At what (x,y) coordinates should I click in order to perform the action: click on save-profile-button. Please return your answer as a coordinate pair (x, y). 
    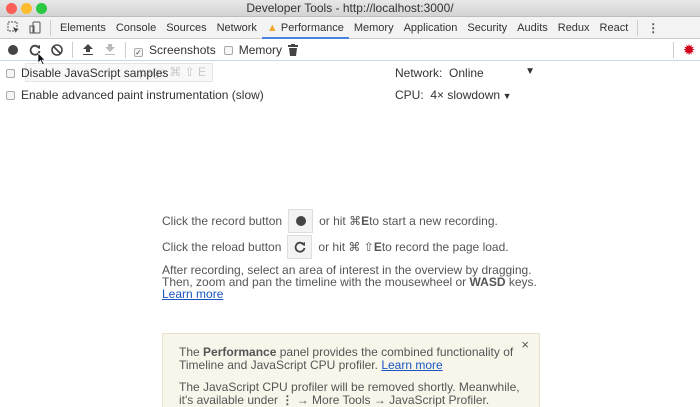
    Looking at the image, I should click on (110, 50).